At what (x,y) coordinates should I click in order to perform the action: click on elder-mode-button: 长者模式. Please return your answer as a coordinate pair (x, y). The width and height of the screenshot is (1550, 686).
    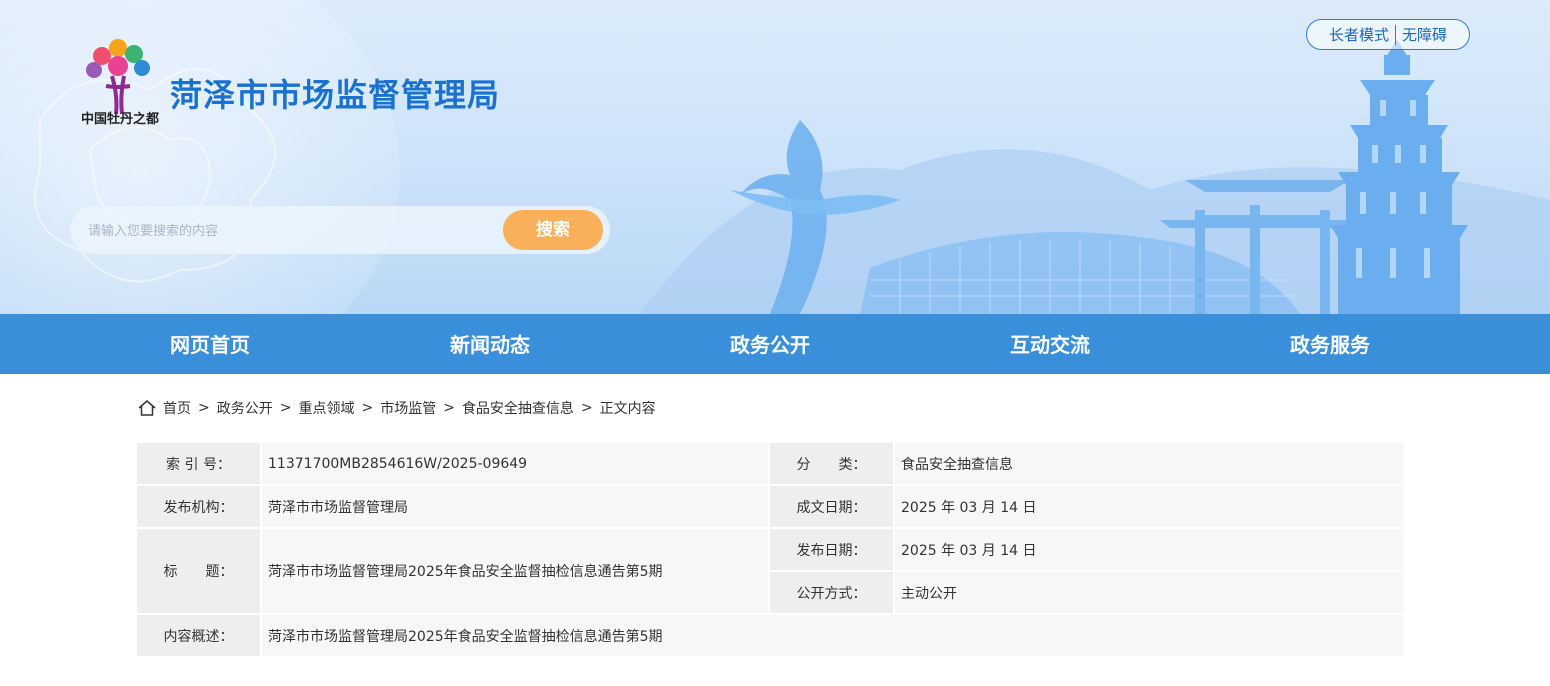
    Looking at the image, I should click on (1359, 34).